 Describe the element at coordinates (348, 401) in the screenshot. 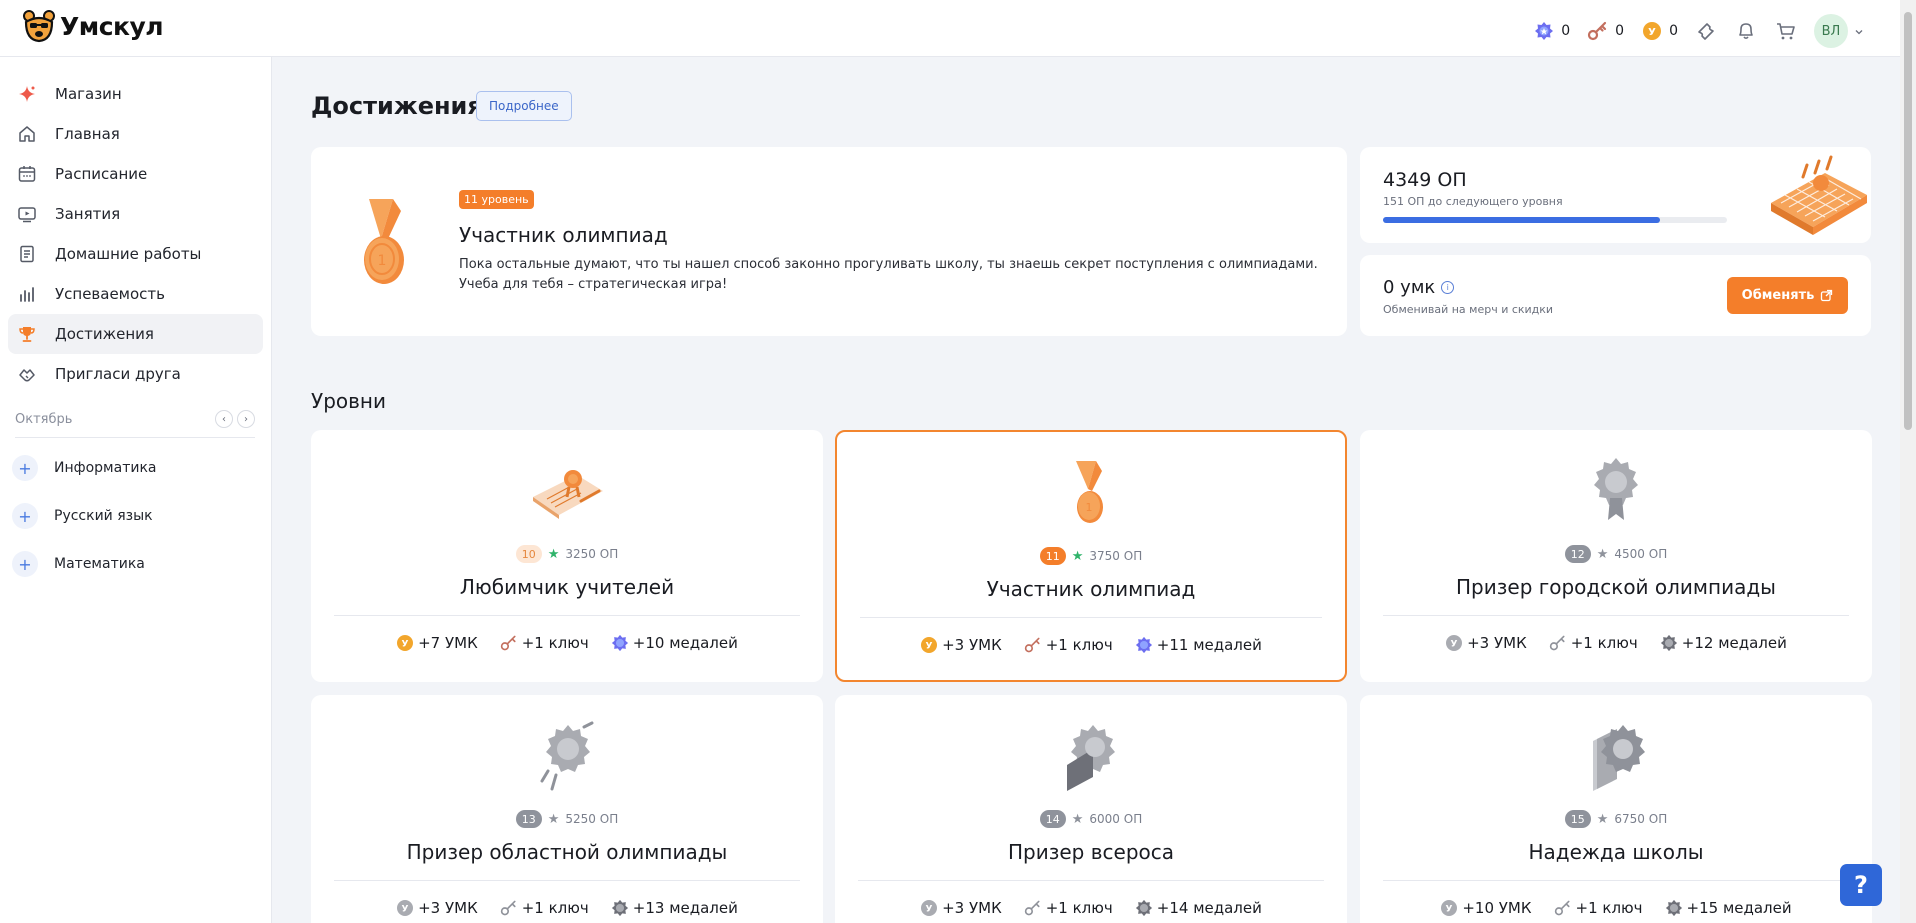

I see `levels-title: Уровни` at that location.